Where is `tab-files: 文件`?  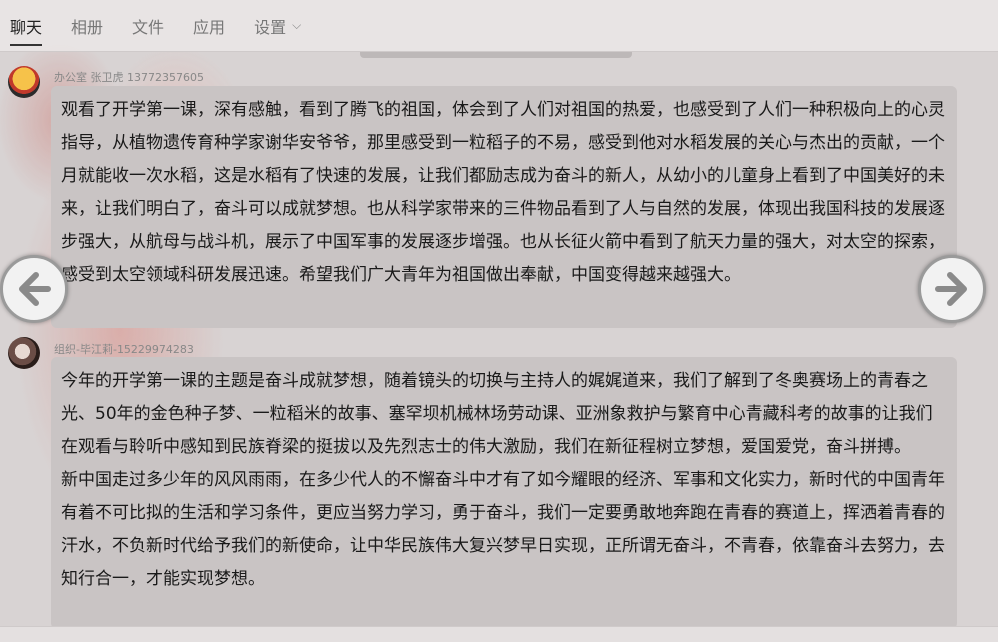
tab-files: 文件 is located at coordinates (148, 26).